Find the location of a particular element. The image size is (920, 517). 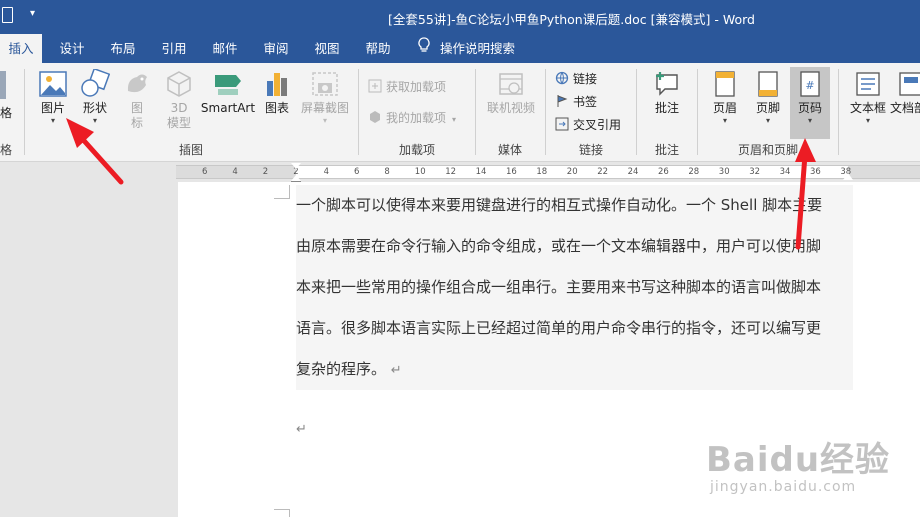

cross-reference-icon is located at coordinates (562, 124).